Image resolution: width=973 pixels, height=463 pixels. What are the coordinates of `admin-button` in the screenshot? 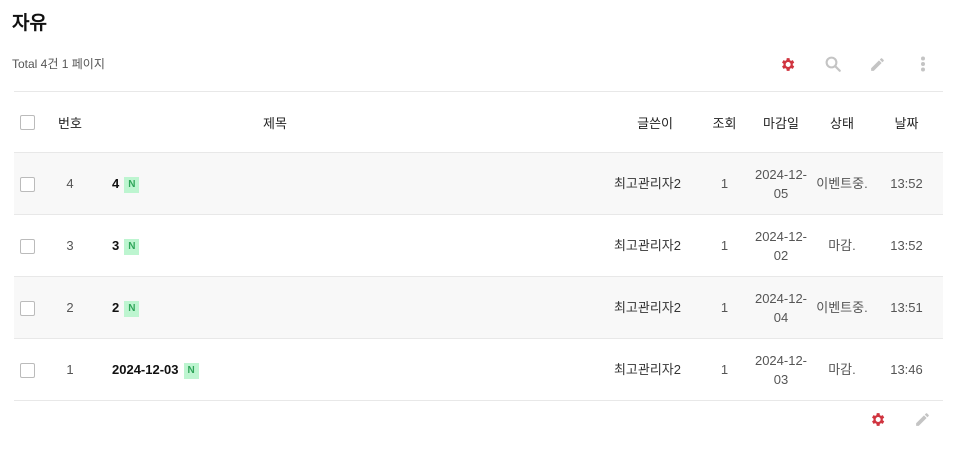 It's located at (787, 64).